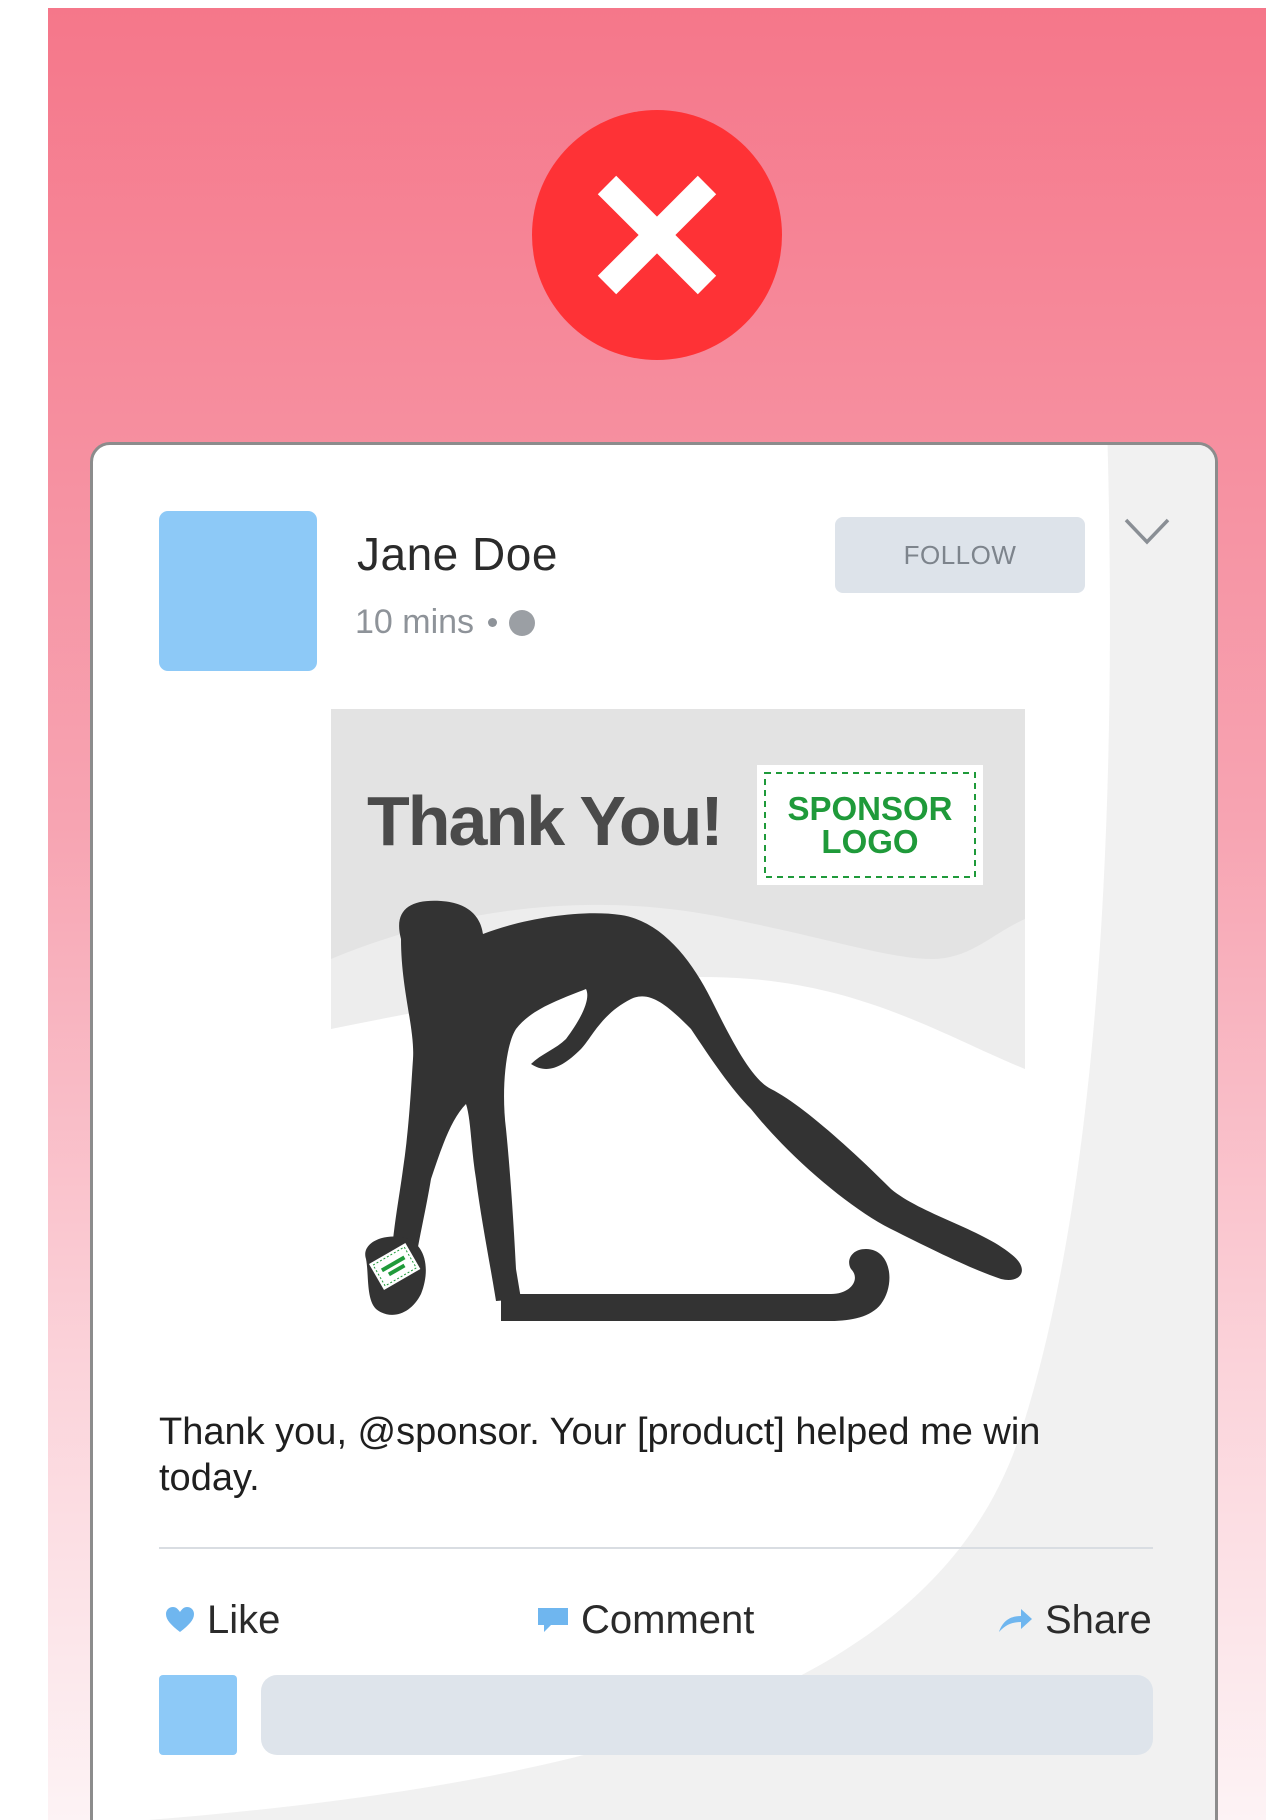  What do you see at coordinates (238, 591) in the screenshot?
I see `avatar` at bounding box center [238, 591].